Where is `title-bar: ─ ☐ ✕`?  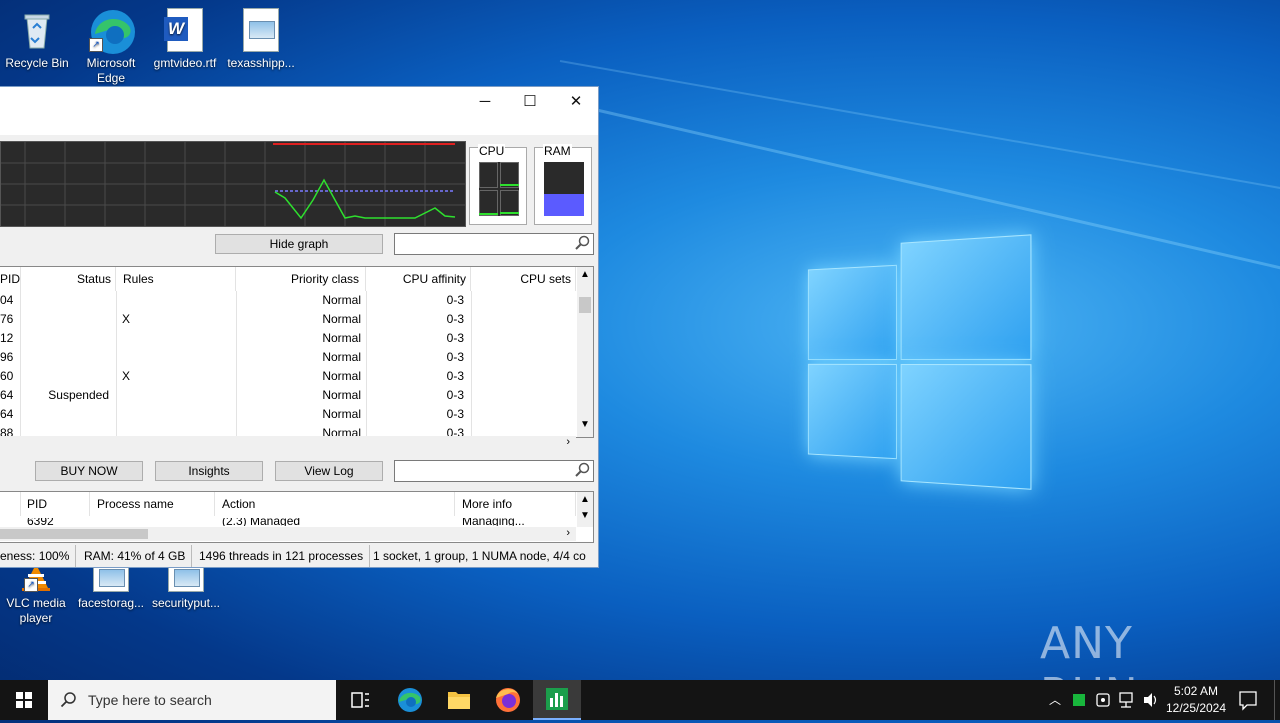
title-bar: ─ ☐ ✕ is located at coordinates (299, 111).